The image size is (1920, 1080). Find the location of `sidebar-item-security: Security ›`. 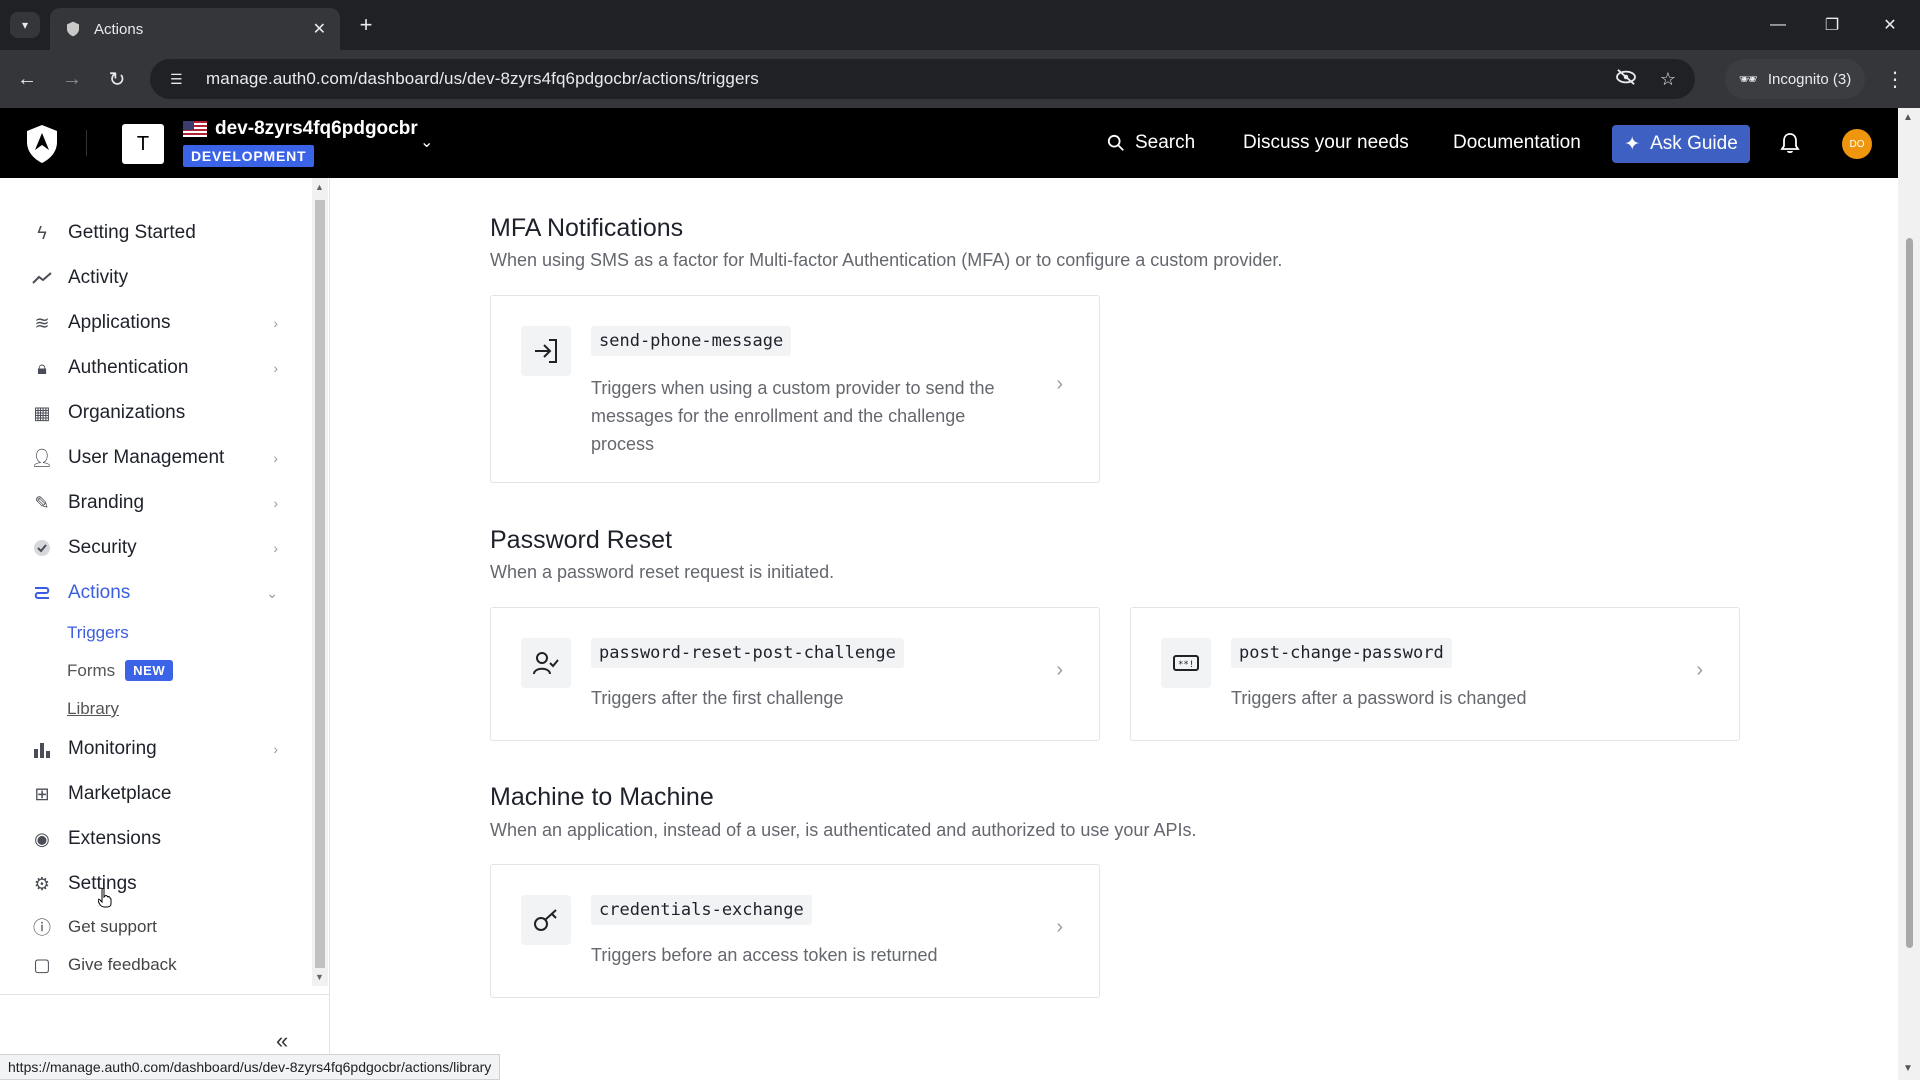

sidebar-item-security: Security › is located at coordinates (153, 548).